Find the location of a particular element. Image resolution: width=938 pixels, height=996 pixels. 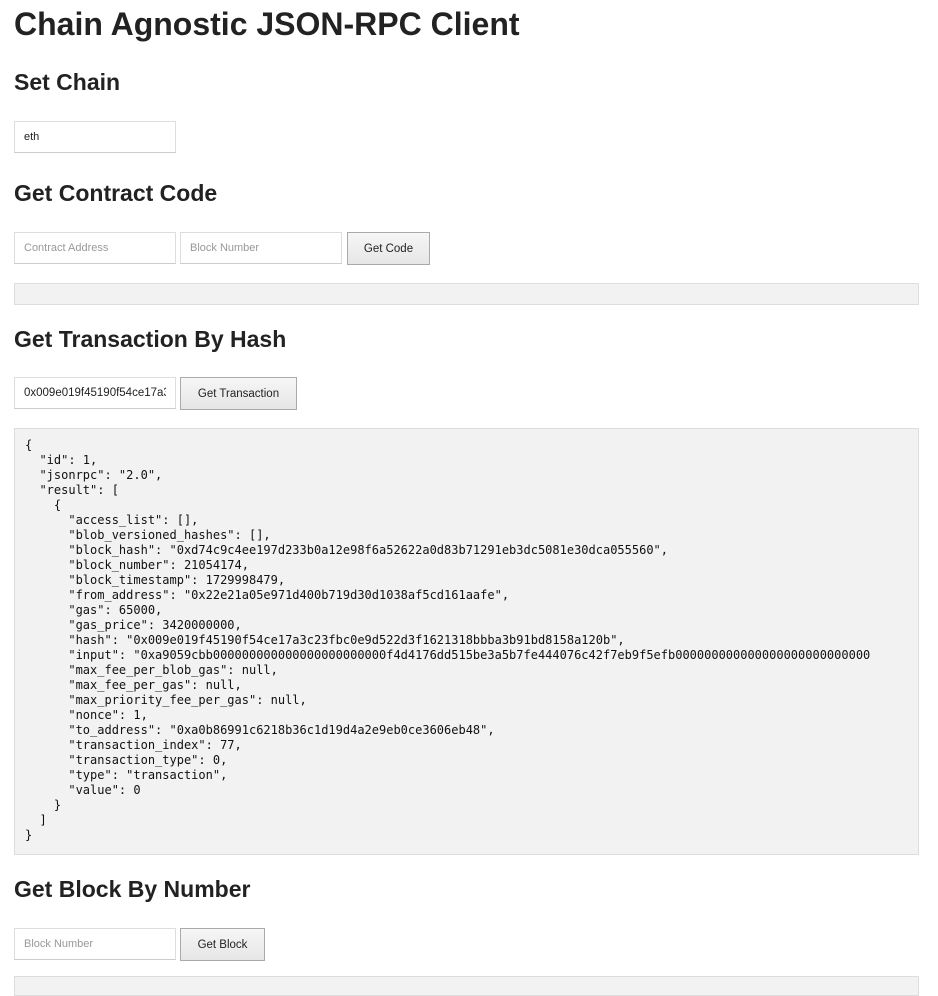

page-title: Chain Agnostic JSON-RPC Client is located at coordinates (267, 24).